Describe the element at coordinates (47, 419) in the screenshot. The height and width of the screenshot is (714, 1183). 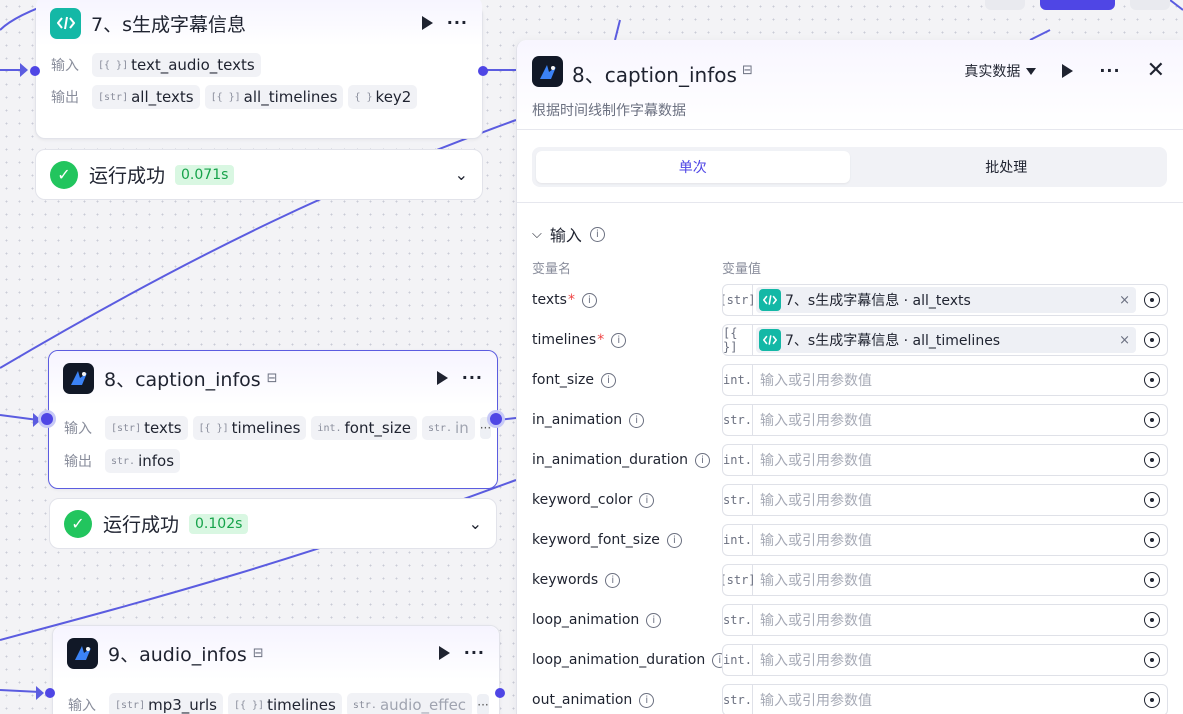
I see `node-8-input-port` at that location.